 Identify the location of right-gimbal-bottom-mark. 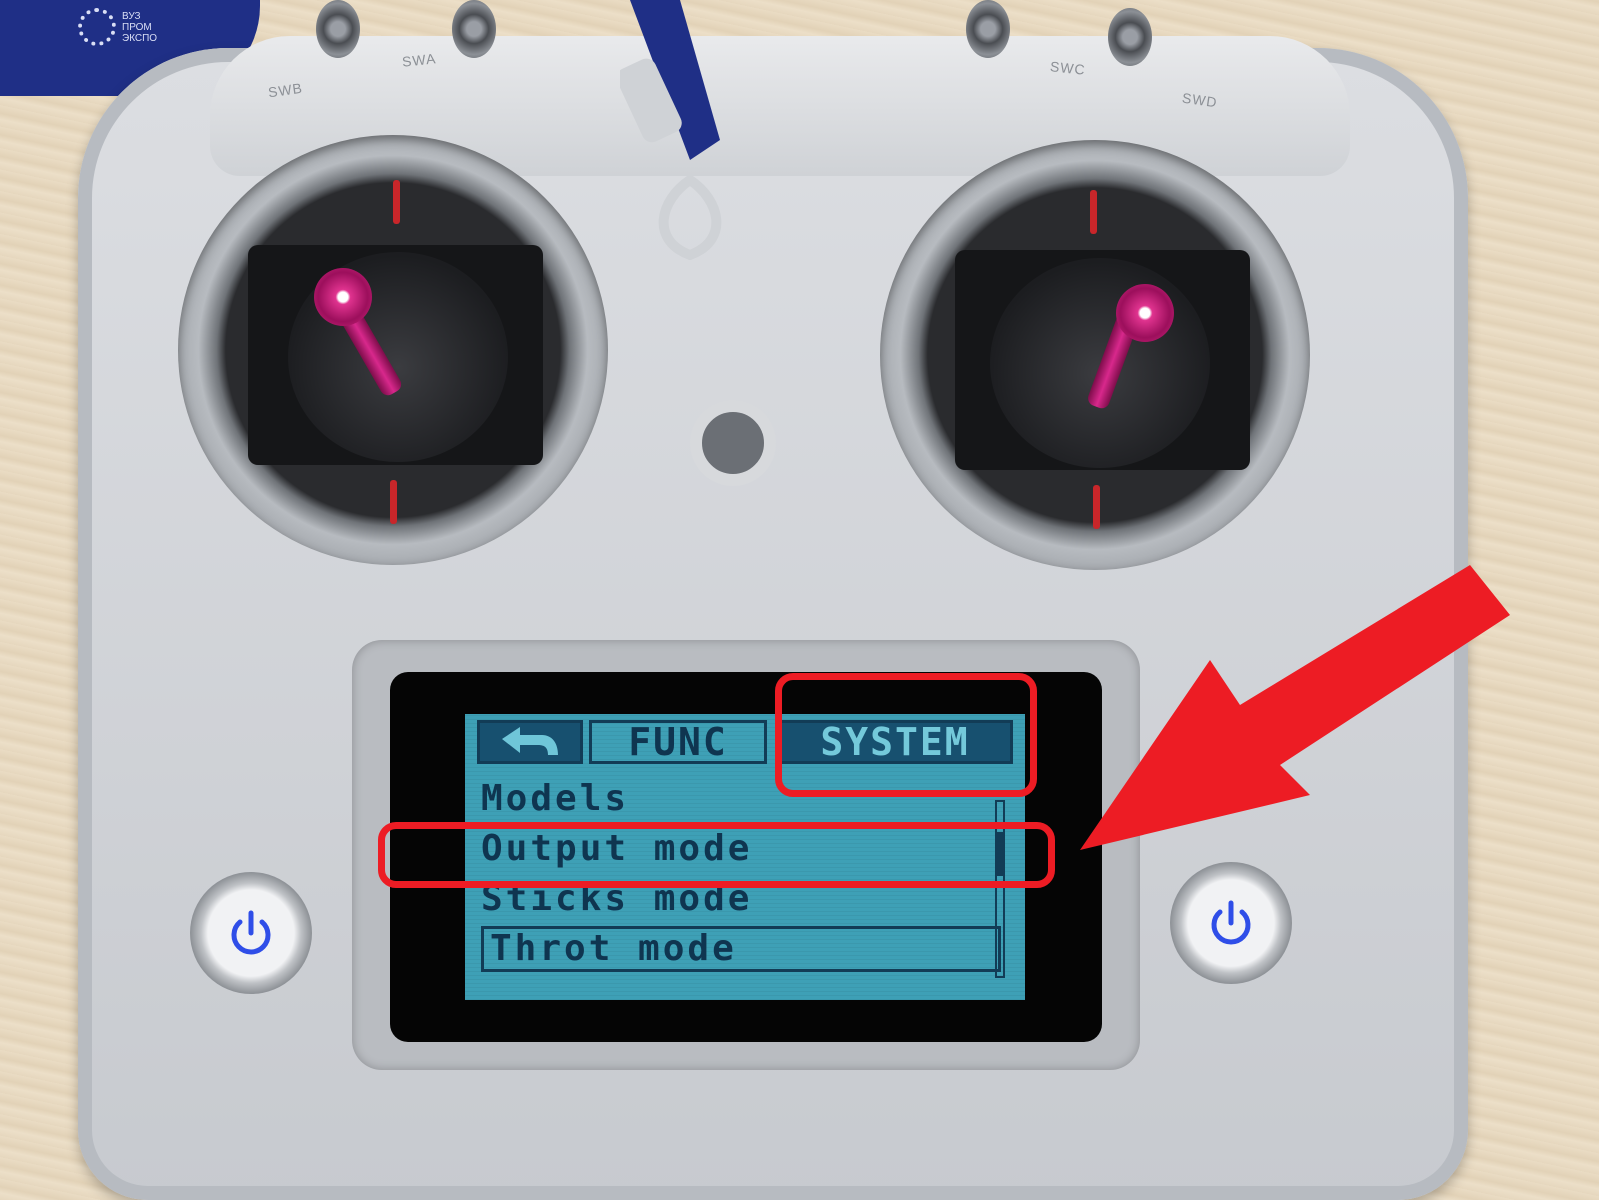
(1096, 507).